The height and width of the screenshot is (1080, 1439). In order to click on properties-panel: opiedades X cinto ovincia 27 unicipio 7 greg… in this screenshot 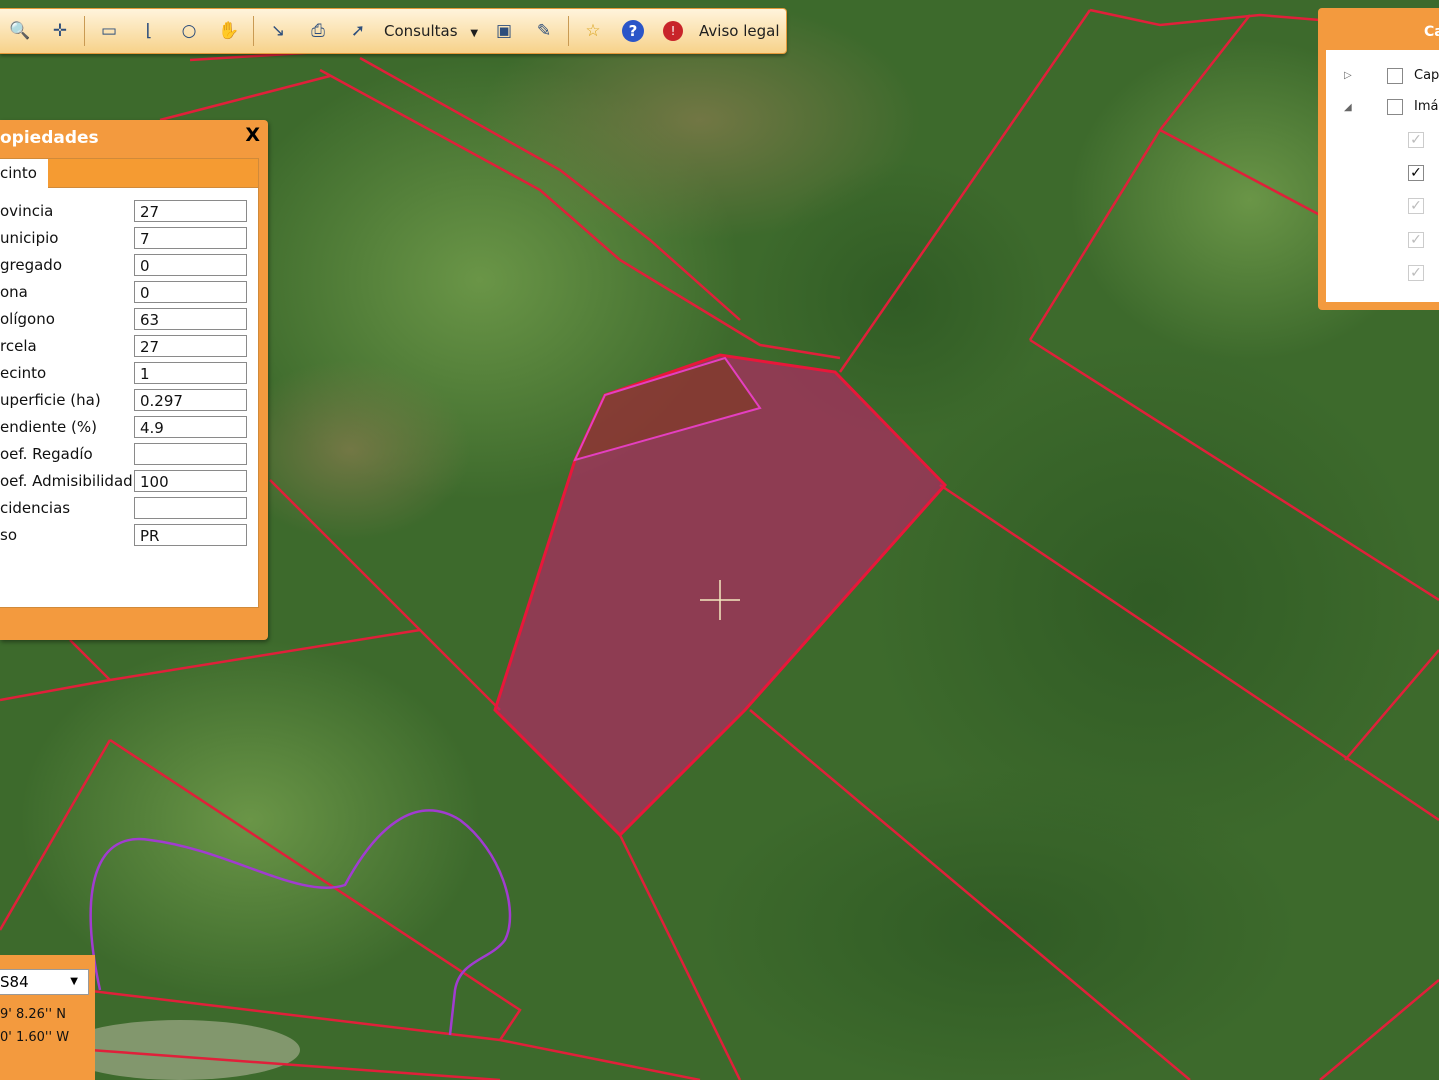, I will do `click(134, 380)`.